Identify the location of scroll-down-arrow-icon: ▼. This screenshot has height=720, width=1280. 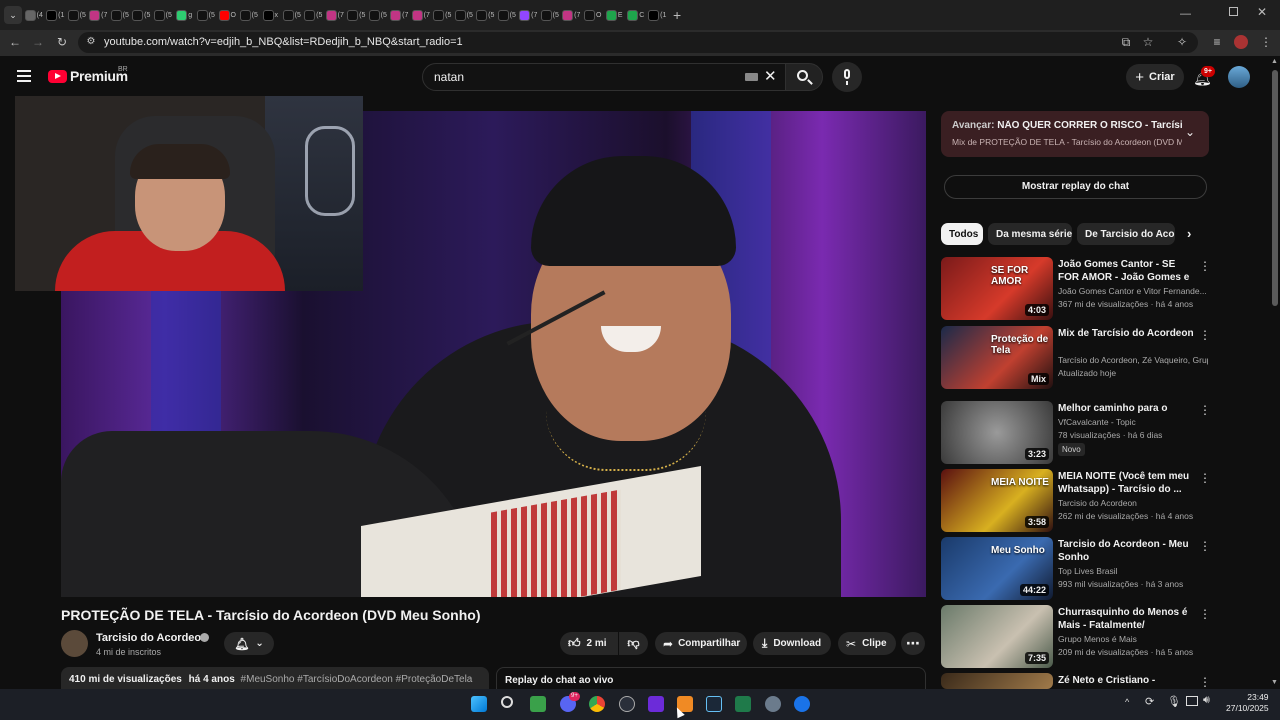
(1274, 682).